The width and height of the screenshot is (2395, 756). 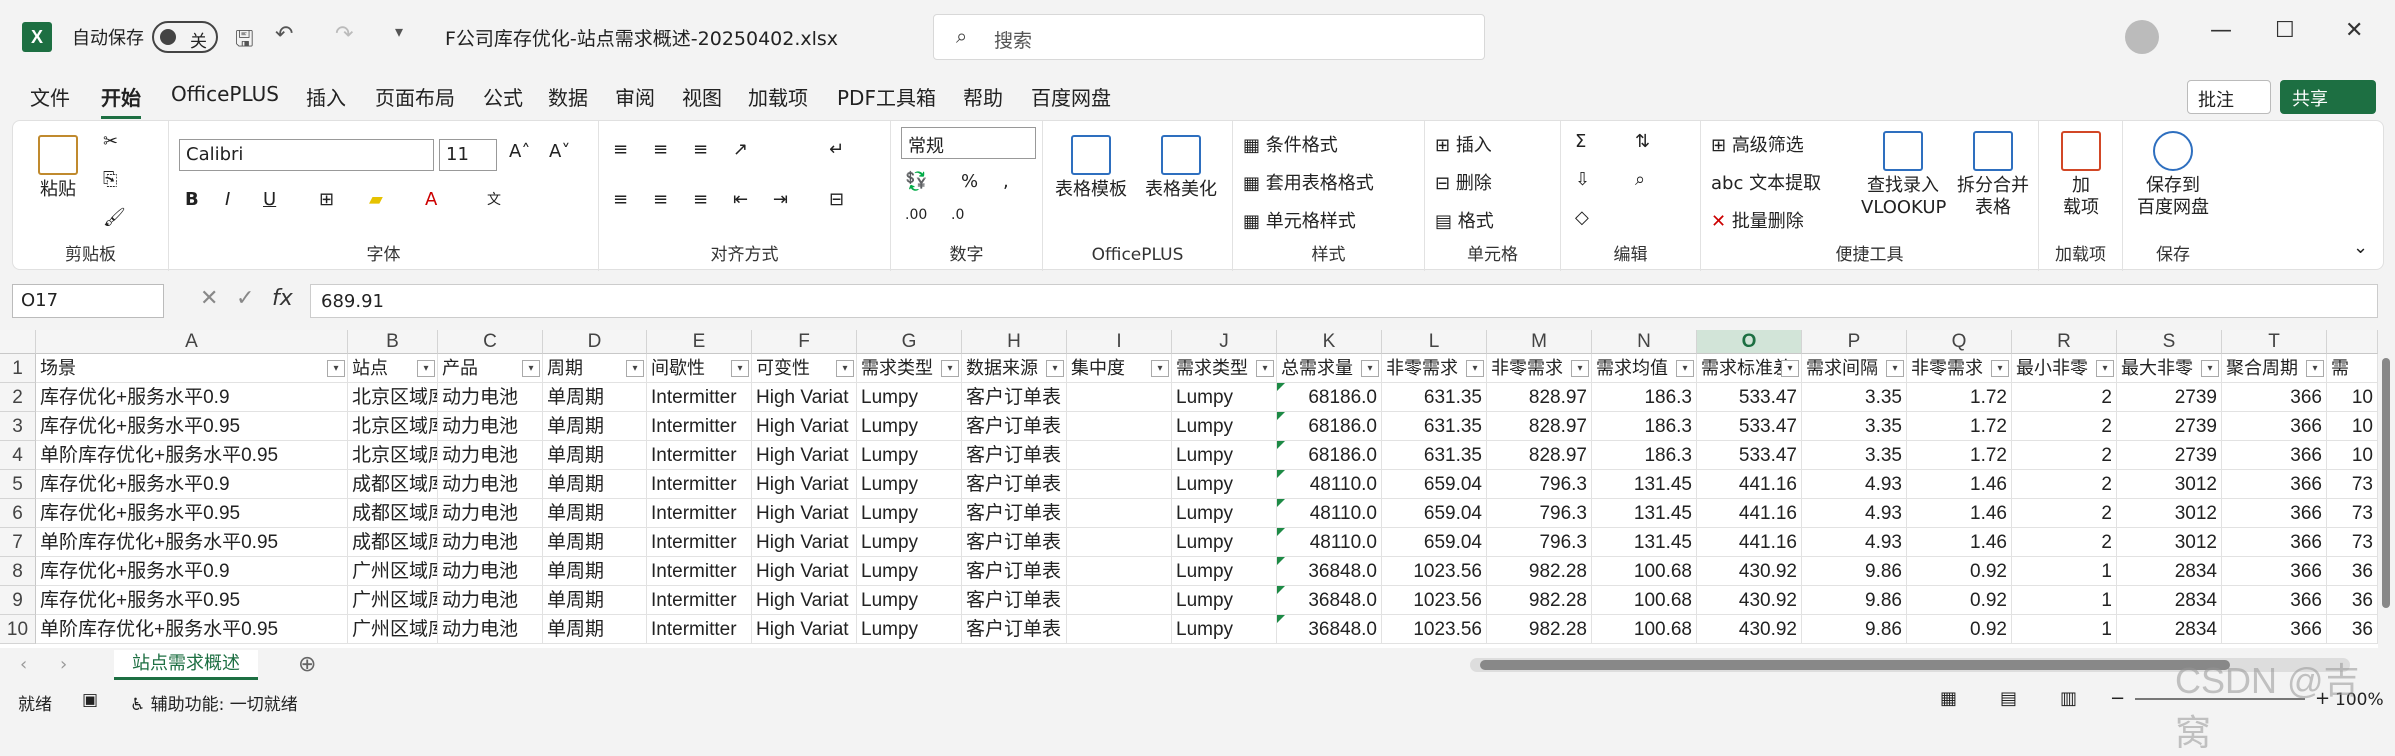 What do you see at coordinates (63, 664) in the screenshot?
I see `next-sheet-icon: ›` at bounding box center [63, 664].